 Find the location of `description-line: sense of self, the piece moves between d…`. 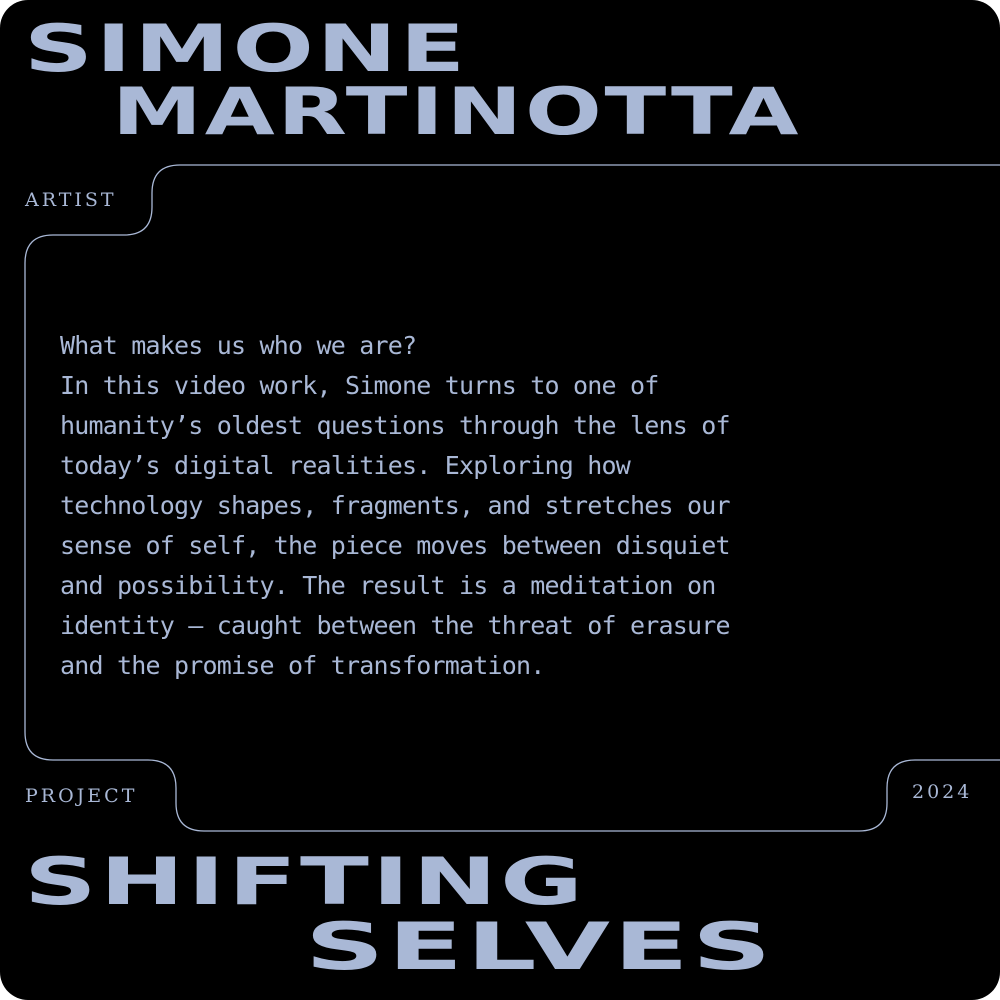

description-line: sense of self, the piece moves between d… is located at coordinates (395, 545).